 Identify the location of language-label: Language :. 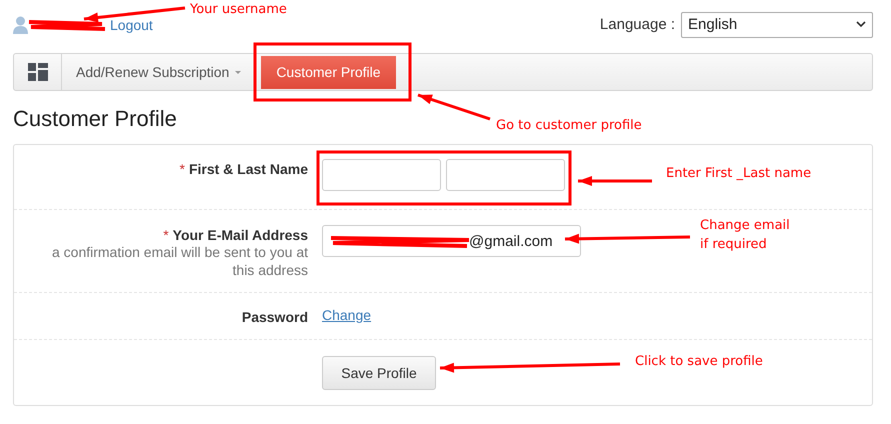
(637, 24).